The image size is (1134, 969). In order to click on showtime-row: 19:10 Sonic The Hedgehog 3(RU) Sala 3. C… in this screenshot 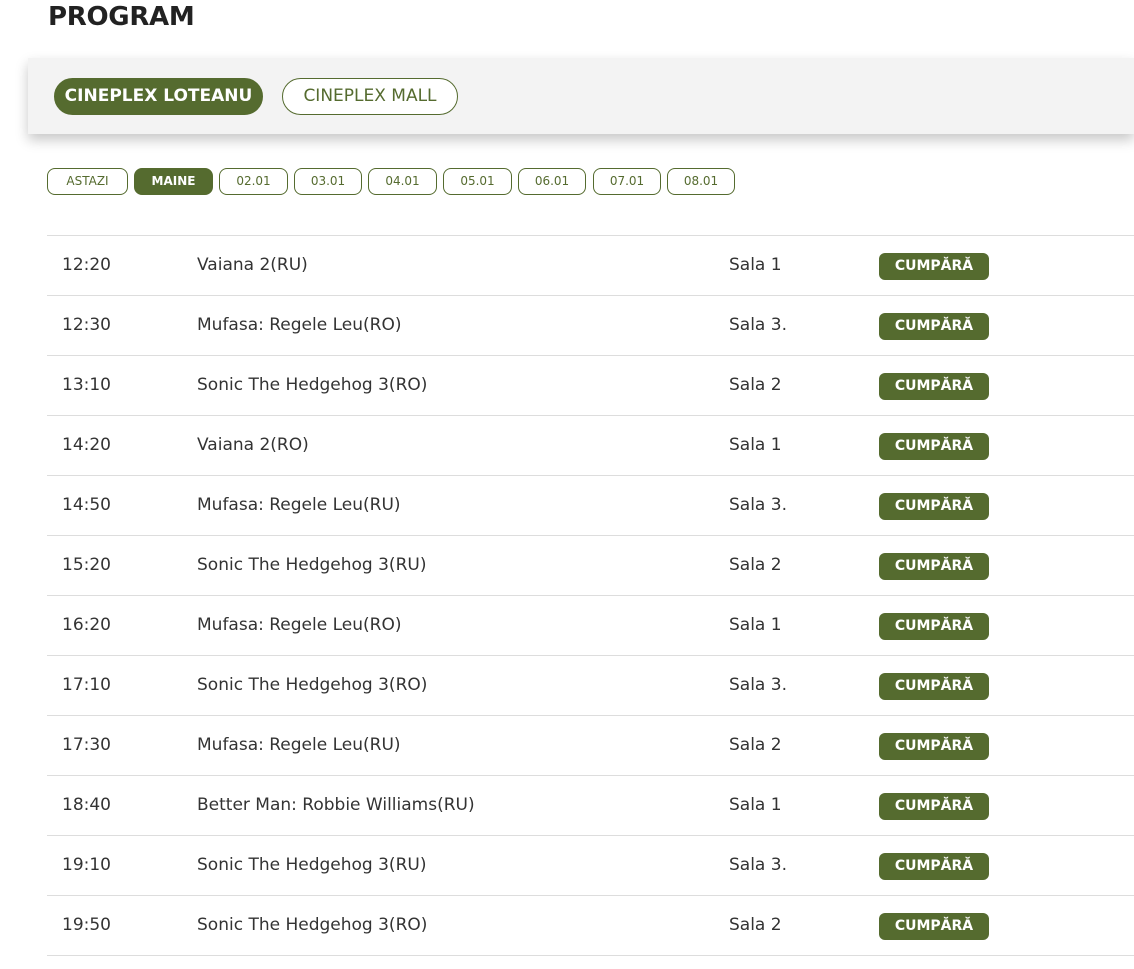, I will do `click(590, 866)`.